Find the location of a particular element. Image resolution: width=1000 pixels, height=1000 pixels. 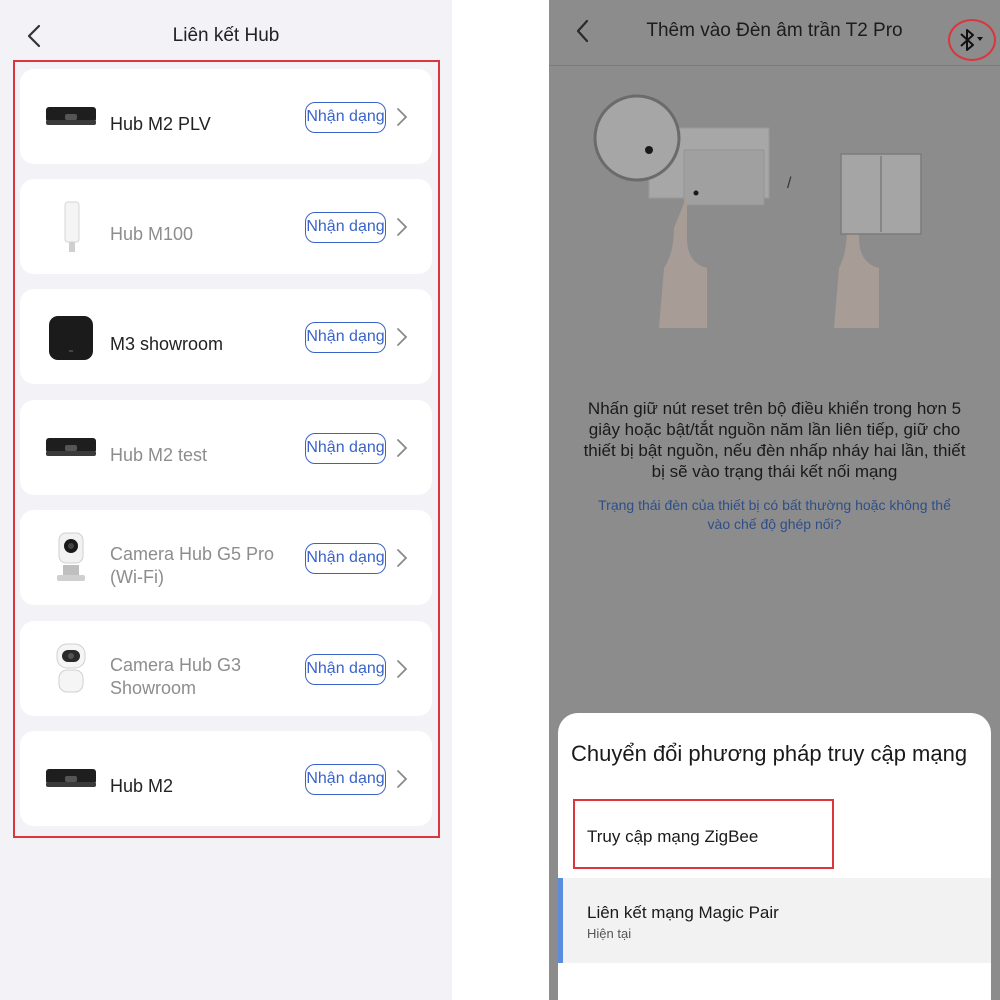

hub-card: Hub M2 PLV Nhận dạng is located at coordinates (226, 116).